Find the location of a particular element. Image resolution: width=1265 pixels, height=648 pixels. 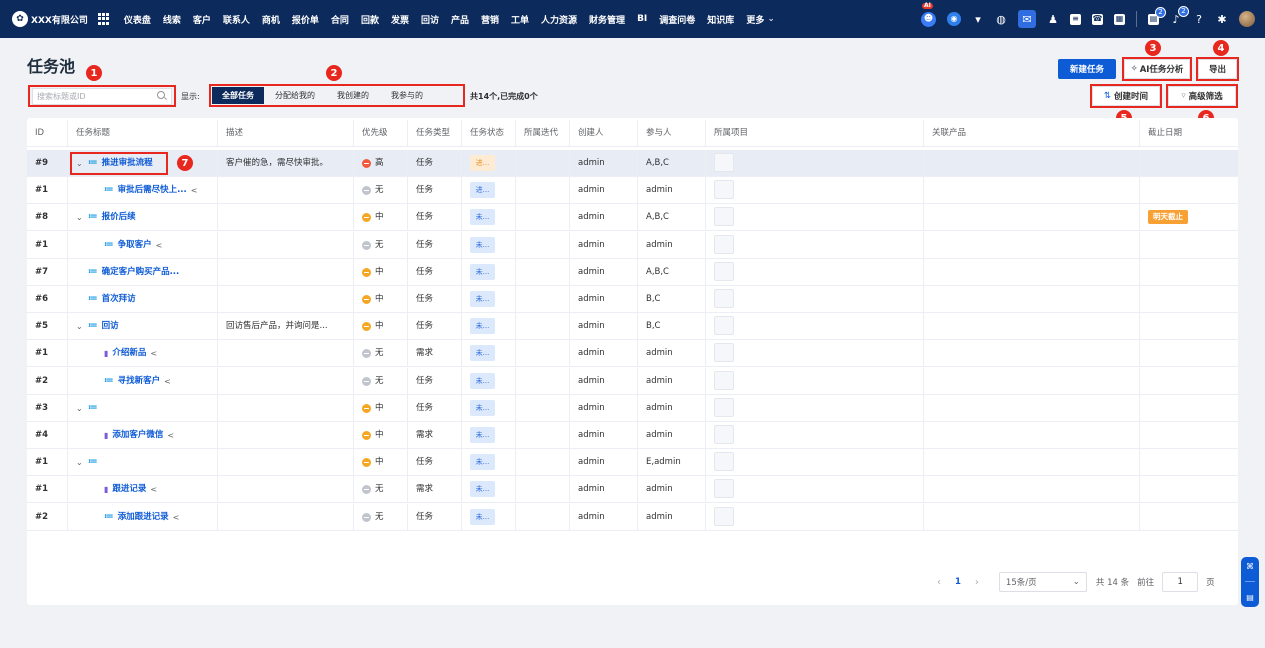

nav-more: 更多 is located at coordinates (755, 19).